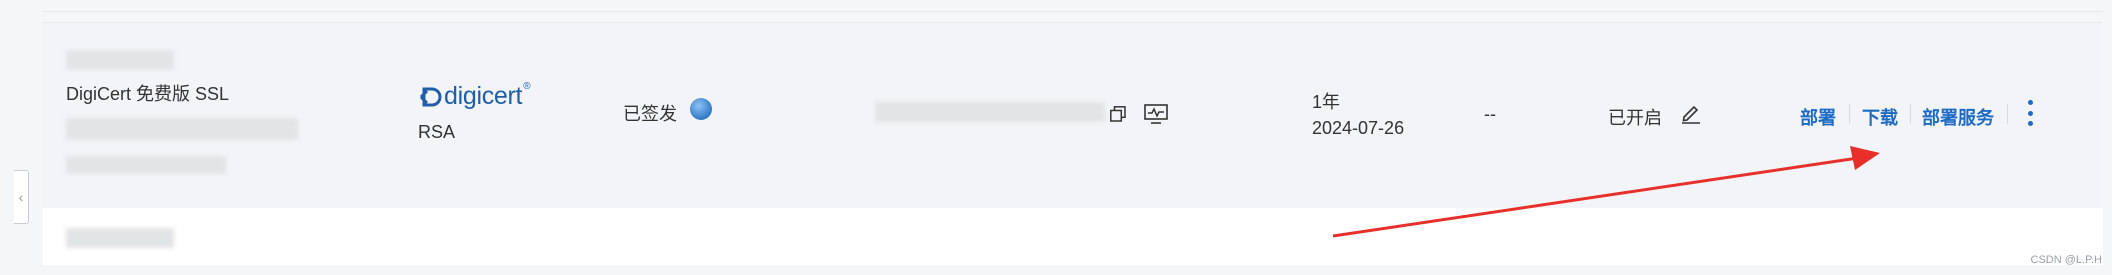 This screenshot has height=275, width=2112. I want to click on deploy-service-button: 部署服务, so click(1958, 117).